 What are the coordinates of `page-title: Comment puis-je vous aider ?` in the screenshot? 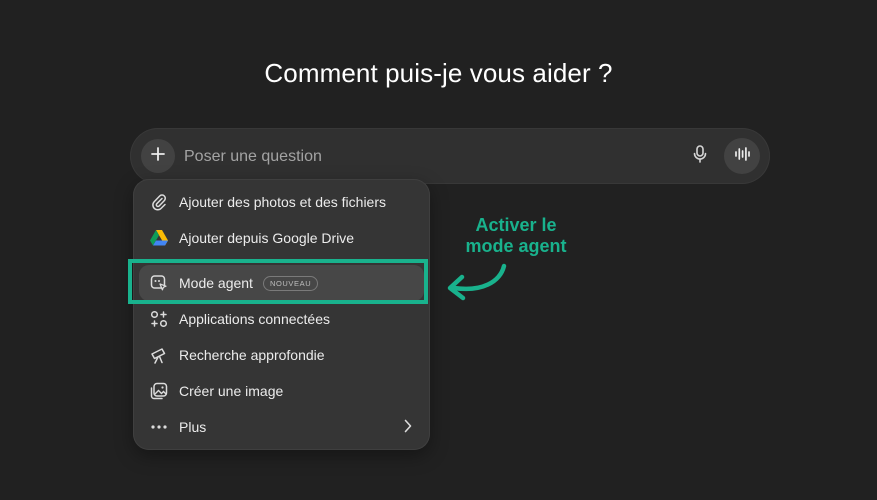 It's located at (438, 73).